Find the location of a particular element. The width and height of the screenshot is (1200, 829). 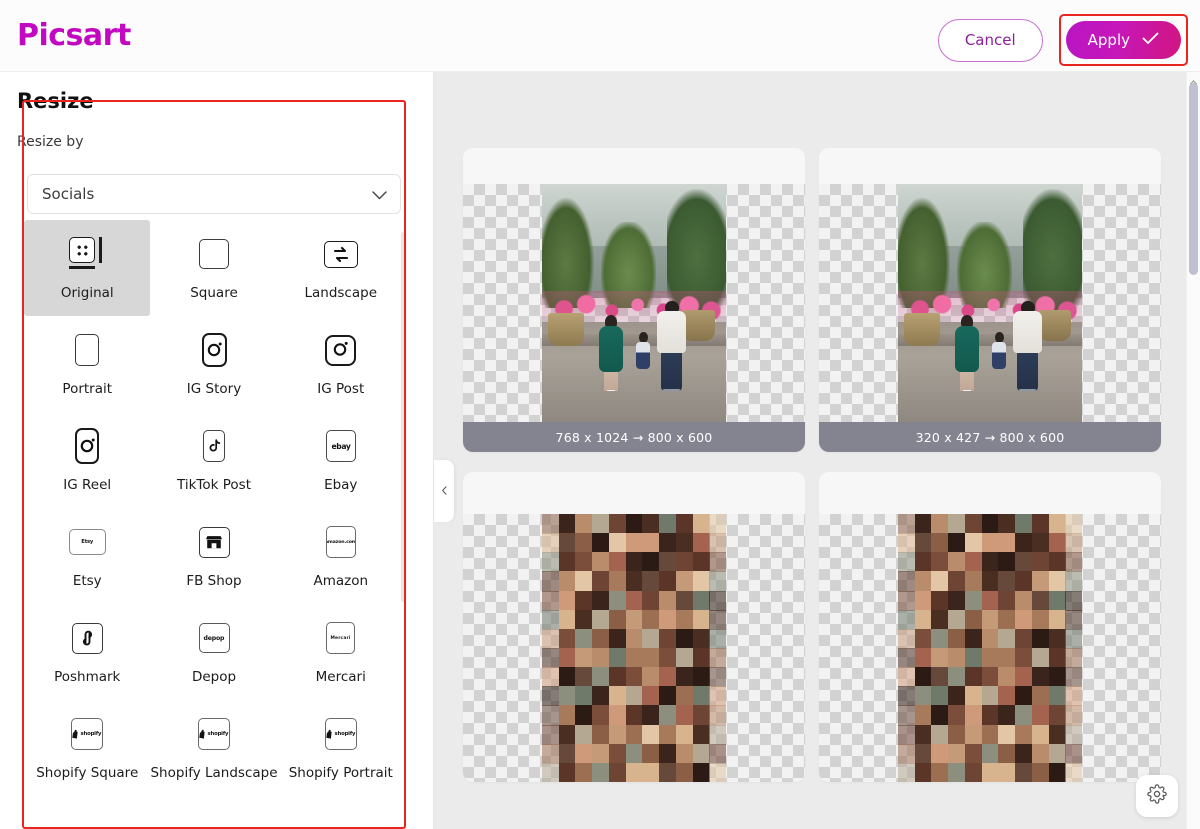

preset-original: Original is located at coordinates (87, 268).